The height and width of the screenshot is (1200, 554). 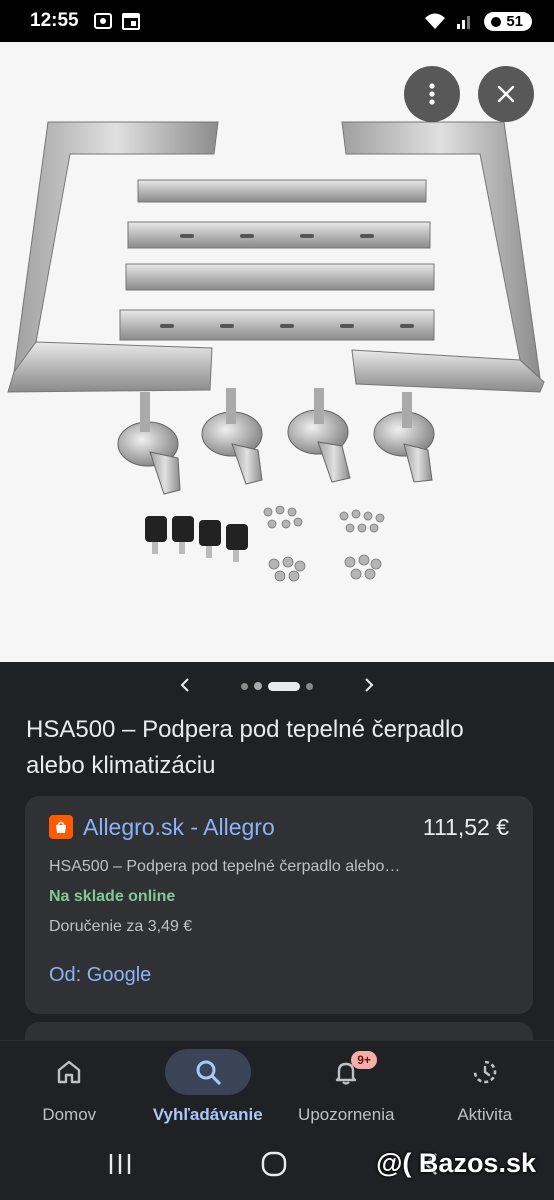 What do you see at coordinates (279, 827) in the screenshot?
I see `offer-card-header: Allegro.sk - Allegro 111,52 €` at bounding box center [279, 827].